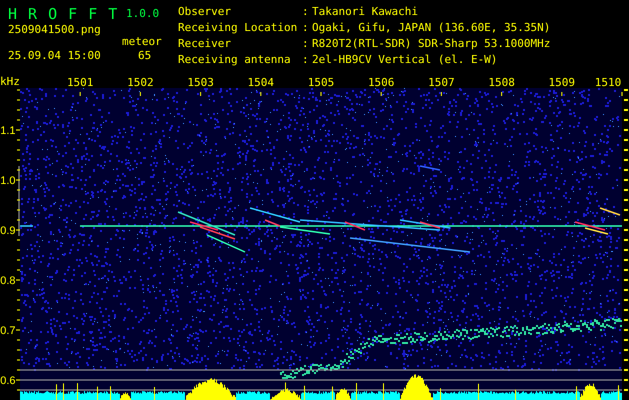 The height and width of the screenshot is (400, 629). What do you see at coordinates (235, 61) in the screenshot?
I see `station-label: Receiving antenna` at bounding box center [235, 61].